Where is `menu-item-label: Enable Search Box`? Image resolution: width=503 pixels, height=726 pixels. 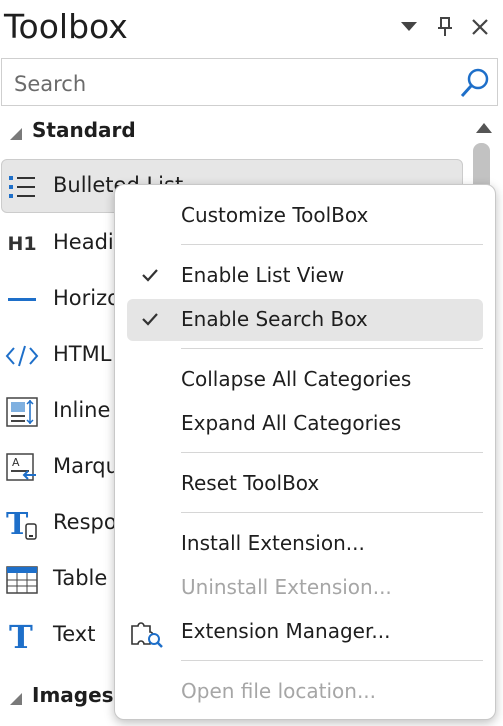 menu-item-label: Enable Search Box is located at coordinates (274, 319).